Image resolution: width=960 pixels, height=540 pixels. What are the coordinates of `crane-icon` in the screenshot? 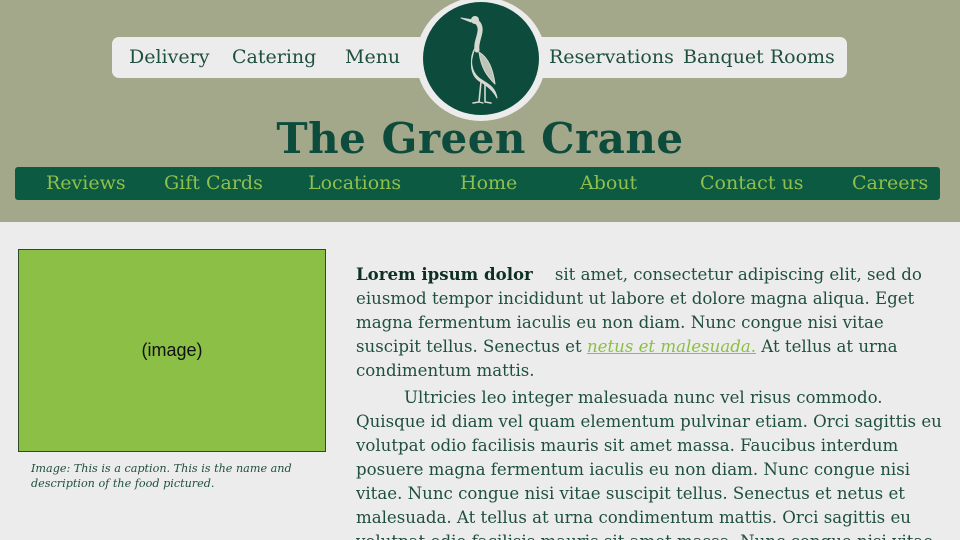 It's located at (479, 60).